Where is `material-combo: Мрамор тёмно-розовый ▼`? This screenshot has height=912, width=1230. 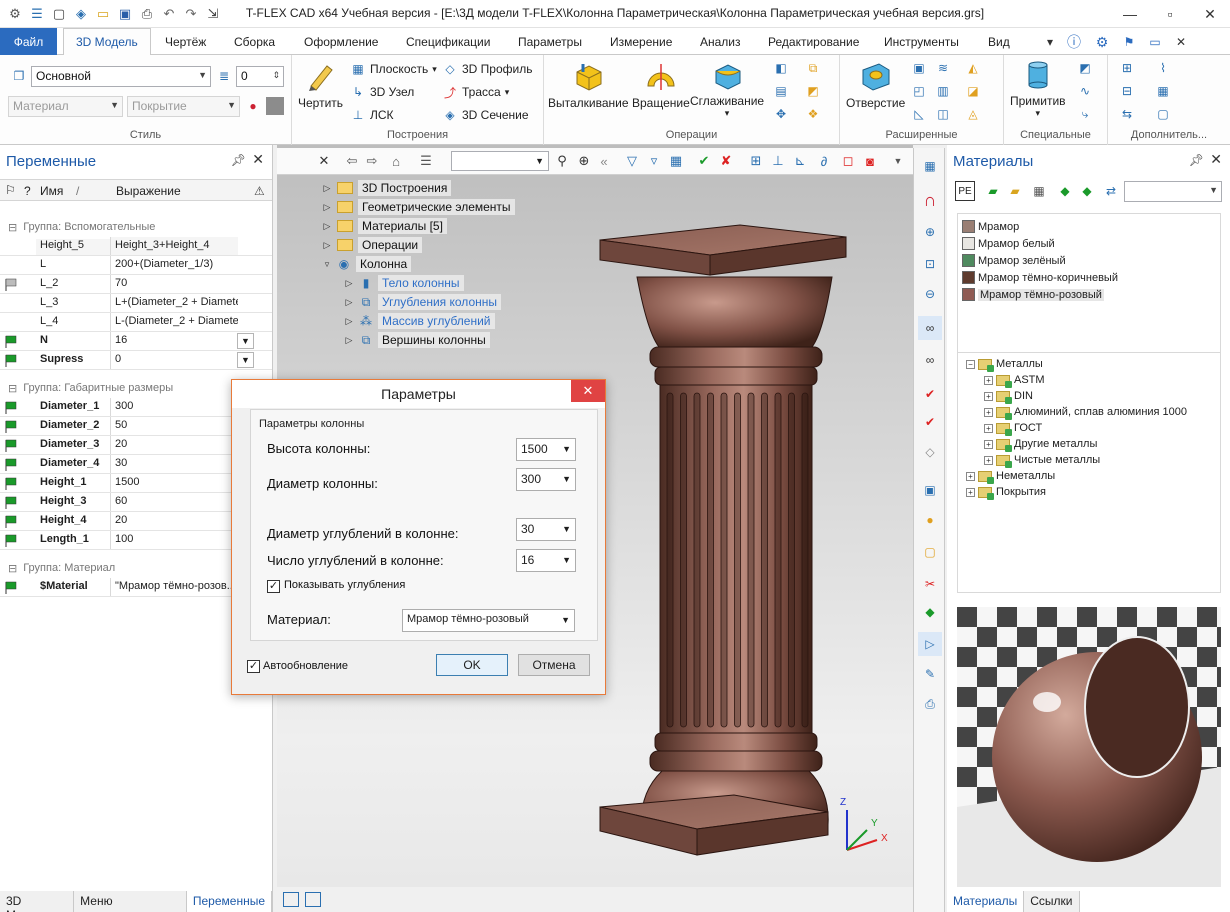
material-combo: Мрамор тёмно-розовый ▼ is located at coordinates (488, 620).